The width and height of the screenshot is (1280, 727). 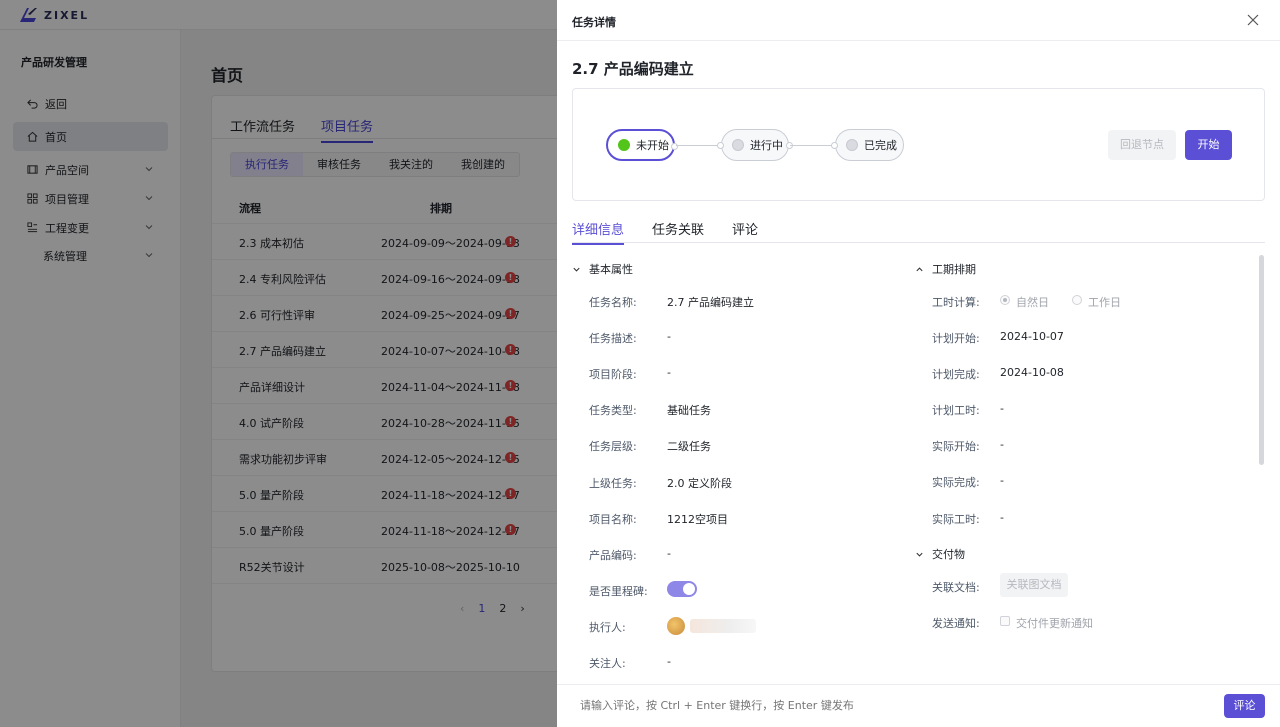 I want to click on avatar, so click(x=676, y=626).